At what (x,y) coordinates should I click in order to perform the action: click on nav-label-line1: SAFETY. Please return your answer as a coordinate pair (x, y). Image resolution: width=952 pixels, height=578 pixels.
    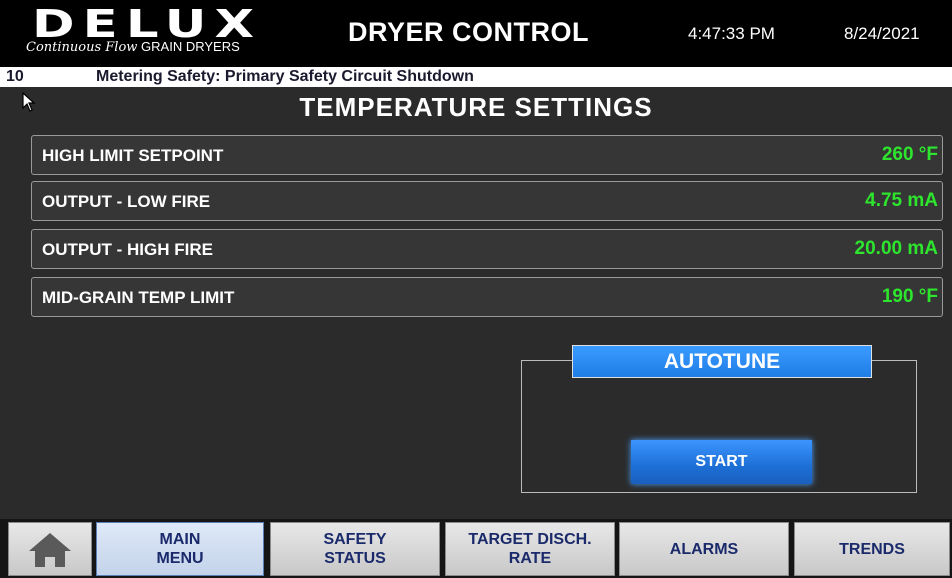
    Looking at the image, I should click on (355, 539).